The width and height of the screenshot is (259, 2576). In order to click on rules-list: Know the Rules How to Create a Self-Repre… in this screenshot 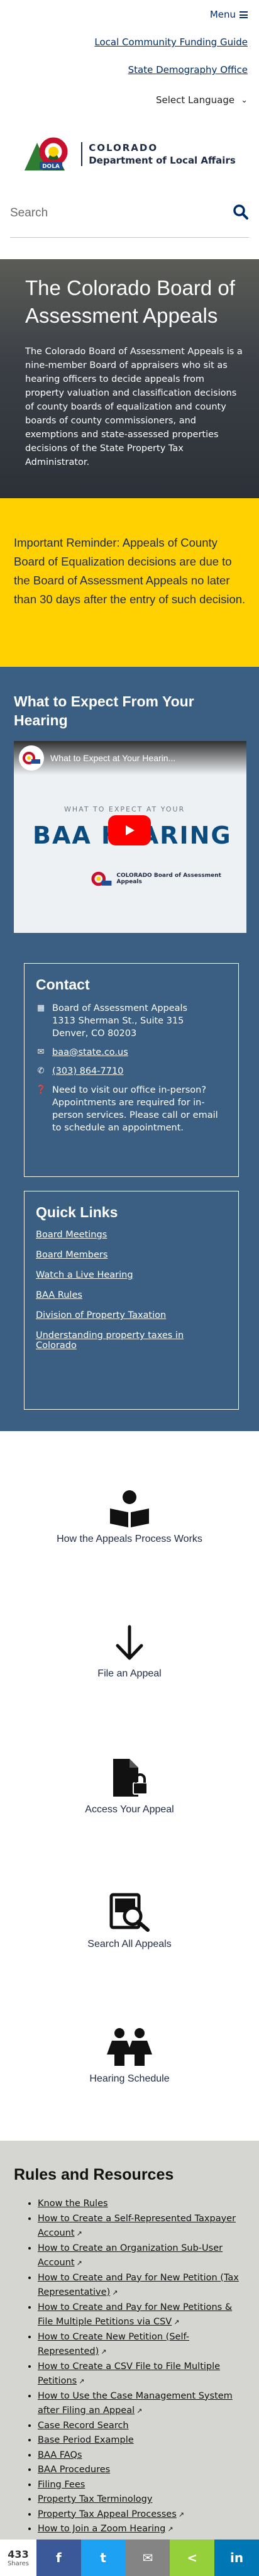, I will do `click(129, 2386)`.